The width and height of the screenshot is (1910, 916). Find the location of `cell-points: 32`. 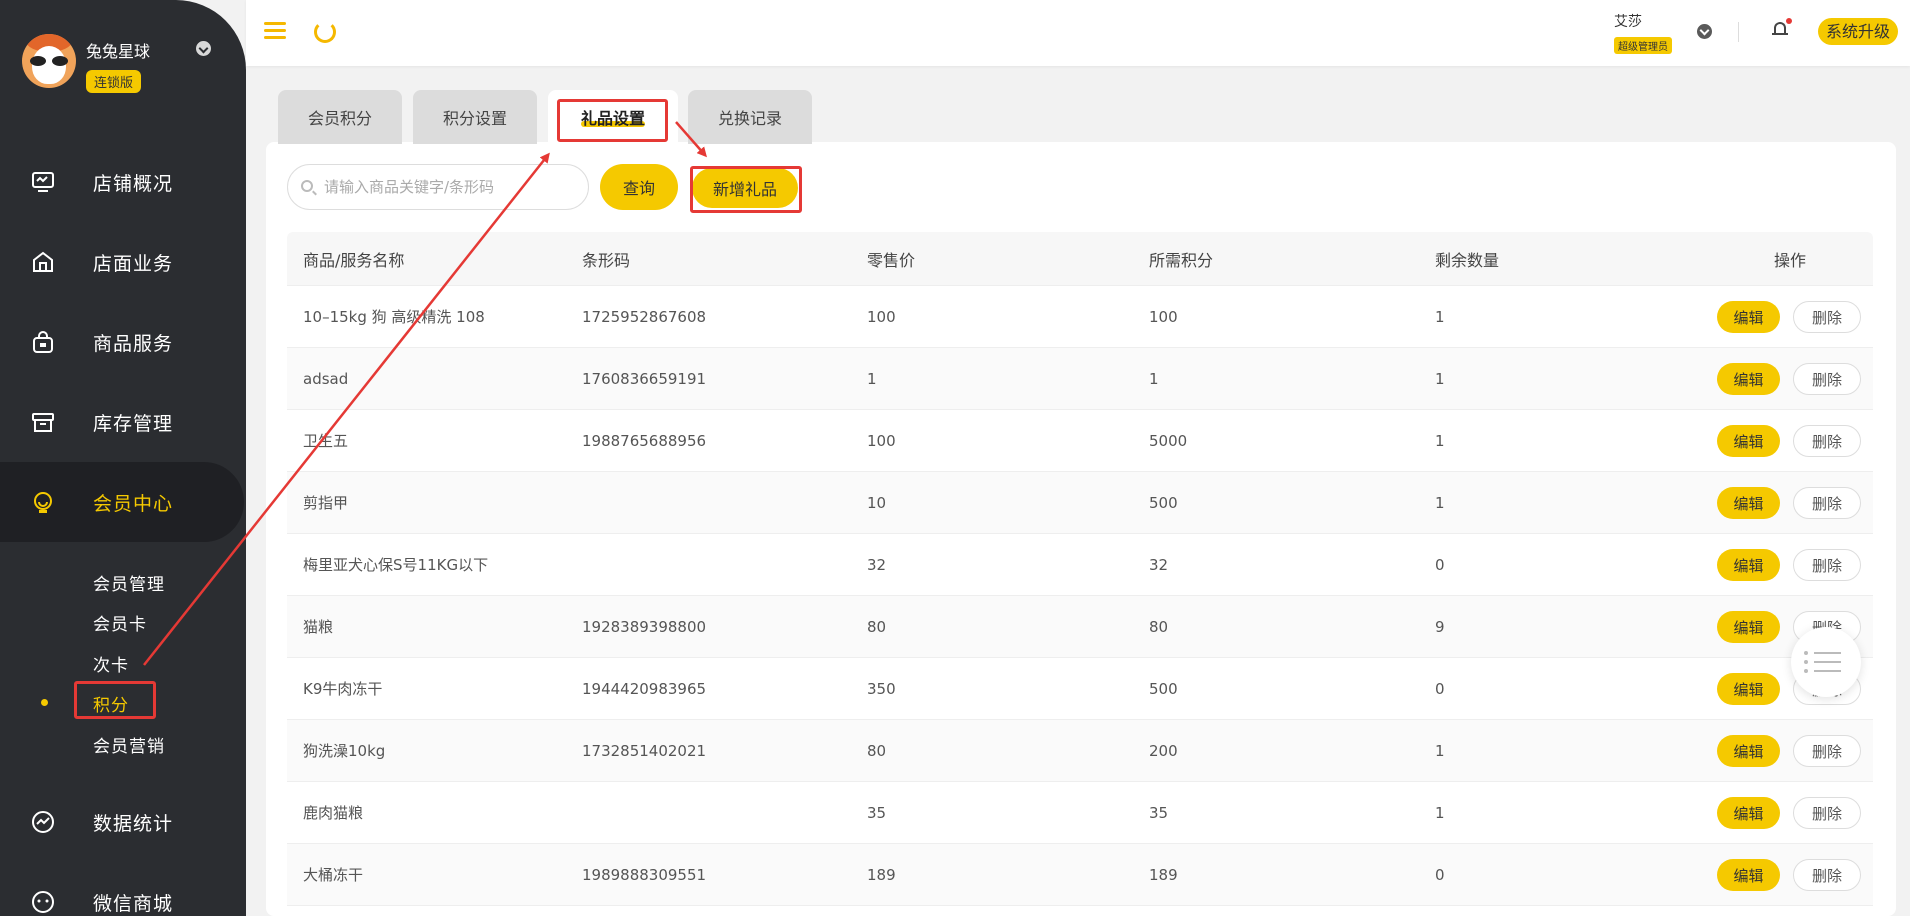

cell-points: 32 is located at coordinates (1159, 564).